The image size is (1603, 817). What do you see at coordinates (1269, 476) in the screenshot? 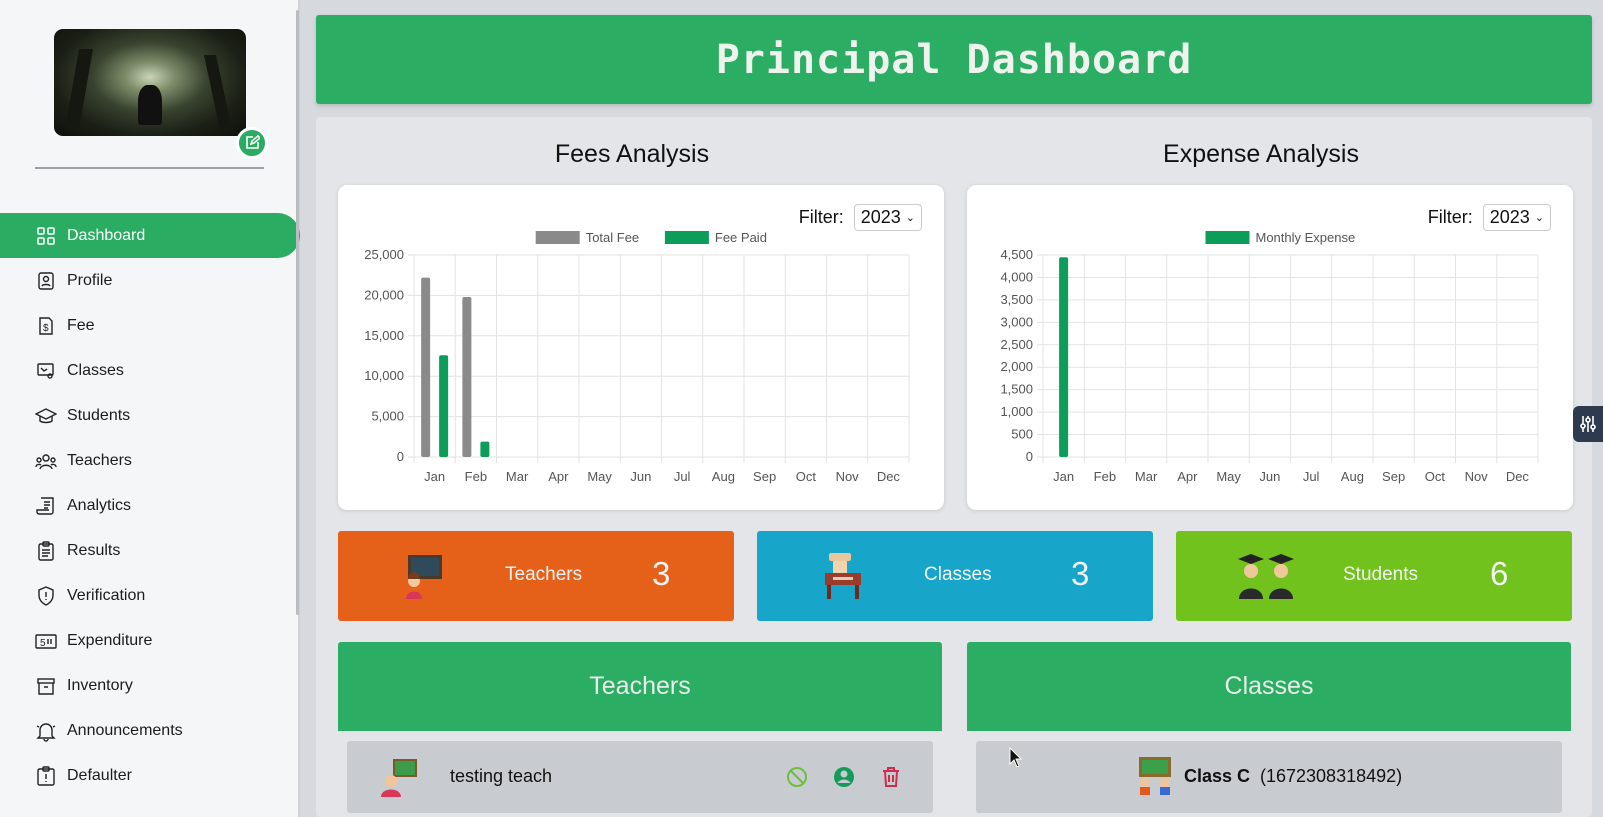
I see `x-tick-label: Jun` at bounding box center [1269, 476].